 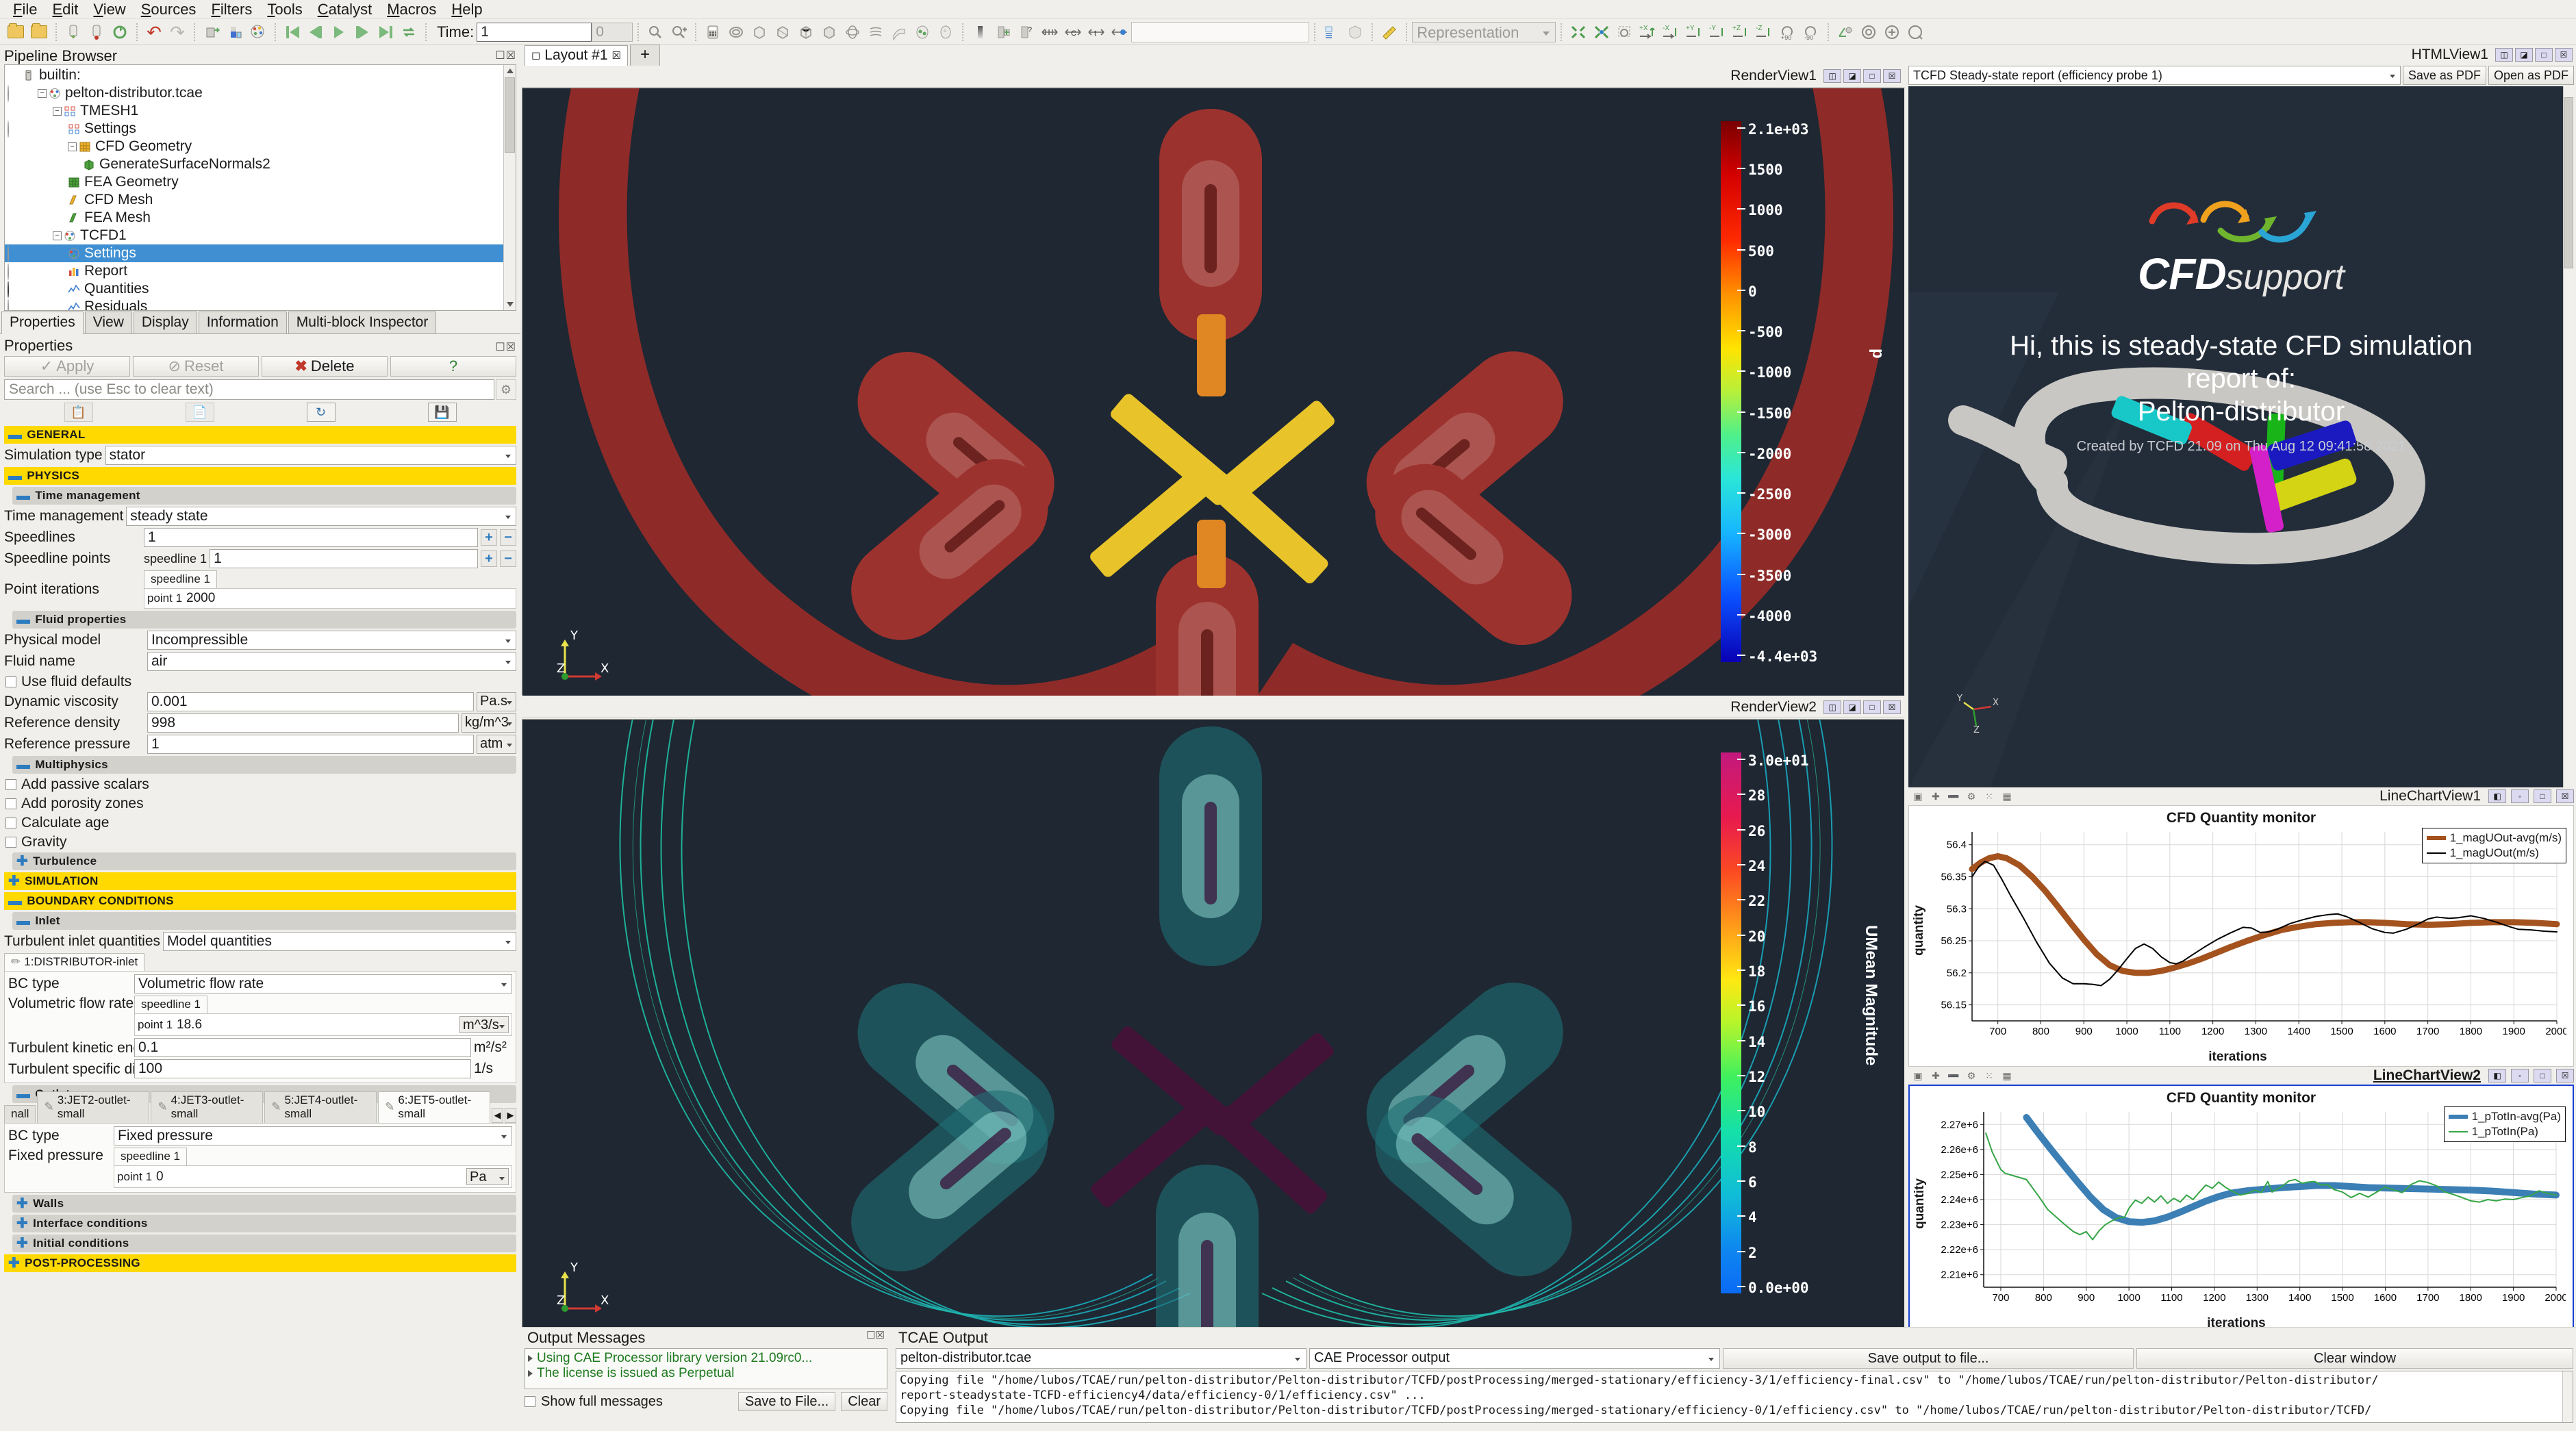 I want to click on select-points-icon: ⁙, so click(x=1989, y=797).